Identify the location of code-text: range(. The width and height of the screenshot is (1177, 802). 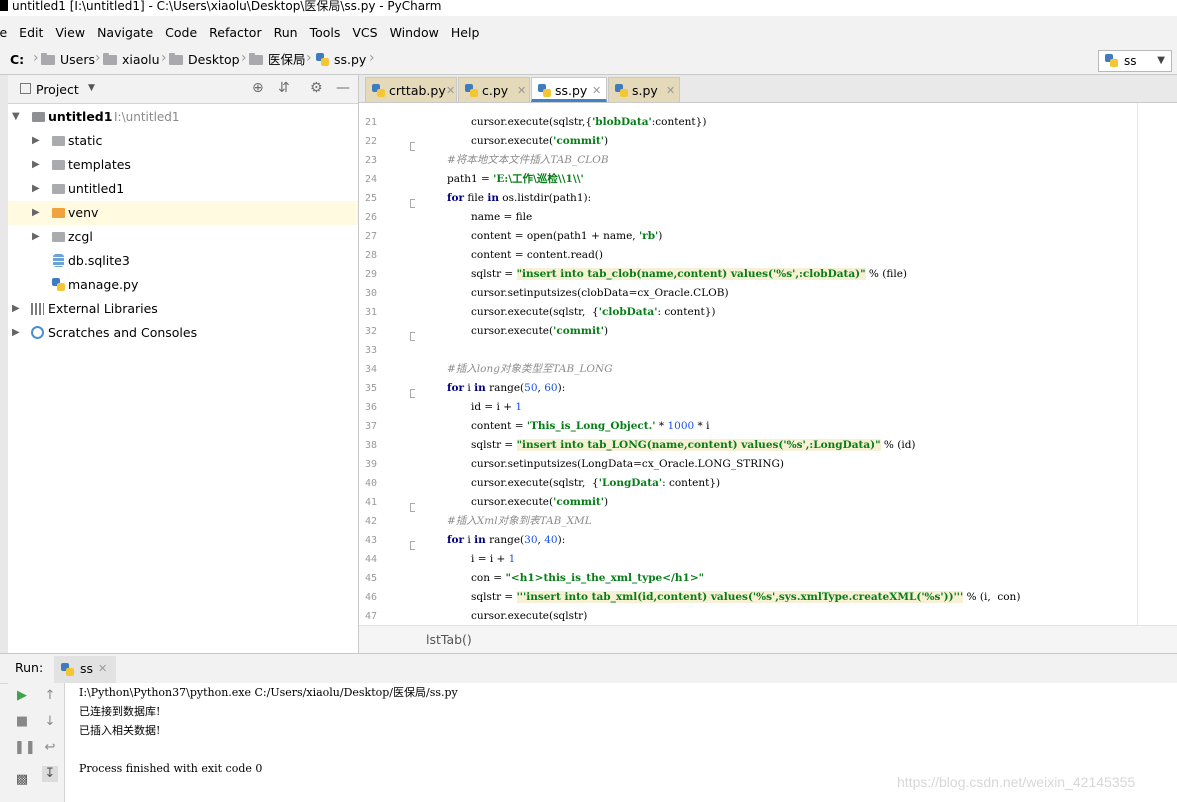
(505, 388).